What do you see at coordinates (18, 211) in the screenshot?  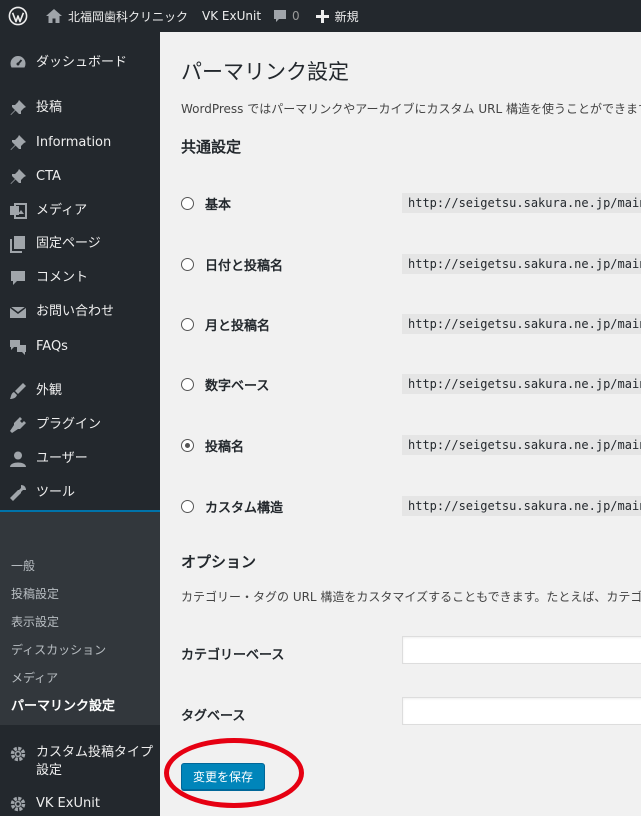 I see `media-icon` at bounding box center [18, 211].